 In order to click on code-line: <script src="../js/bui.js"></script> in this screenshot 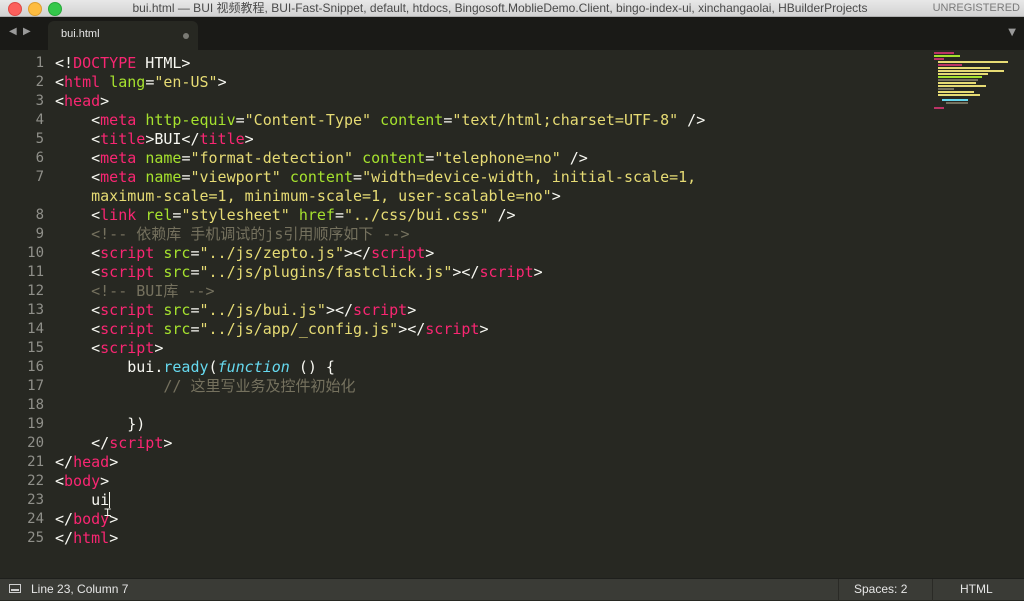, I will do `click(490, 310)`.